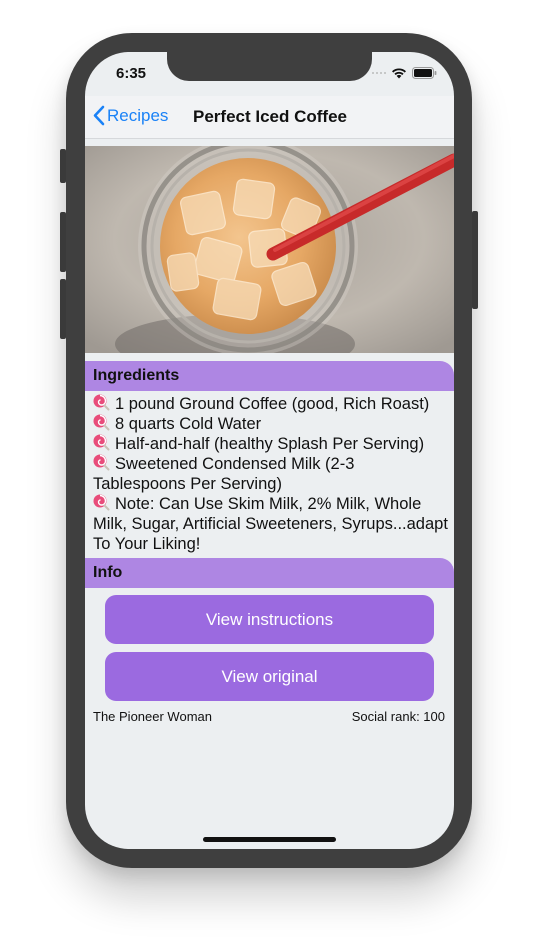  I want to click on page-title: Perfect Iced Coffee, so click(270, 116).